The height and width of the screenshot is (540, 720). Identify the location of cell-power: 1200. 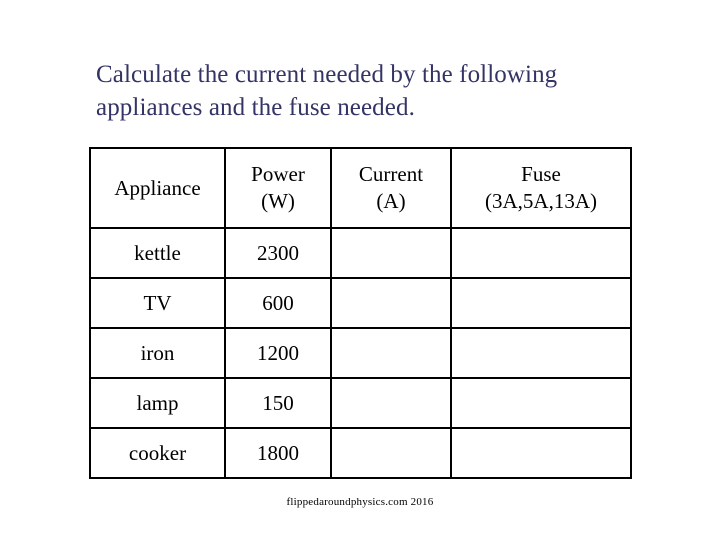
(278, 353).